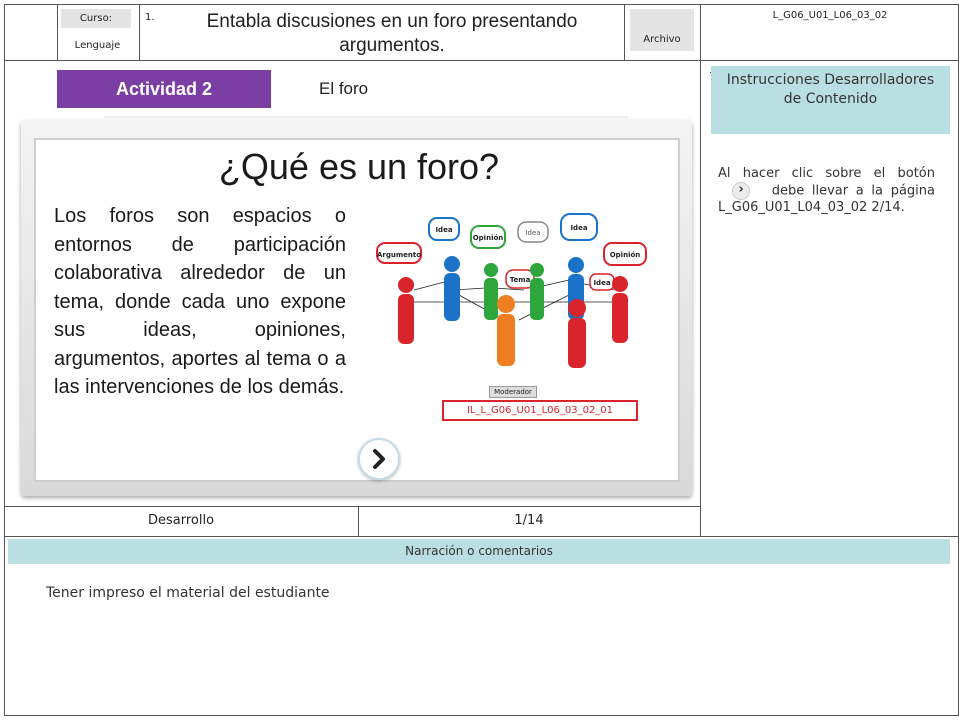 Image resolution: width=960 pixels, height=720 pixels. What do you see at coordinates (352, 506) in the screenshot?
I see `footer-divider-top` at bounding box center [352, 506].